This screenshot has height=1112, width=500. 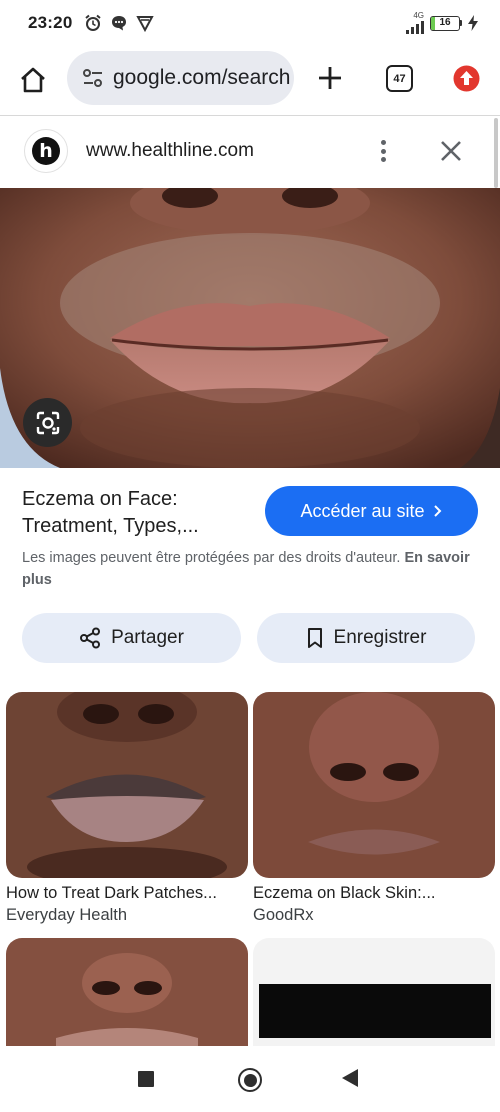 I want to click on browser-toolbar: google.com/search 47, so click(x=250, y=79).